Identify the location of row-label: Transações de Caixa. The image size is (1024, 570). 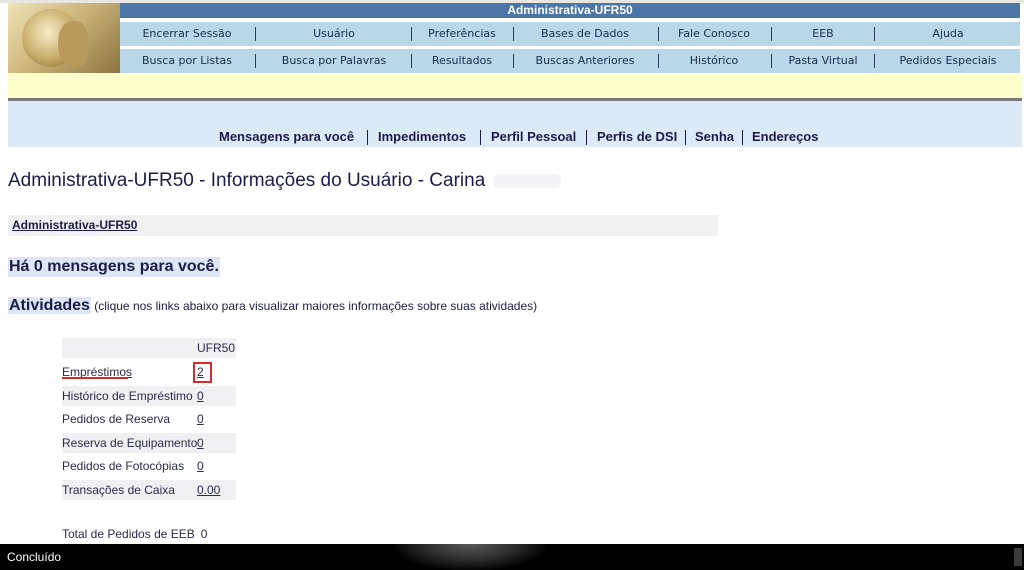
(118, 490).